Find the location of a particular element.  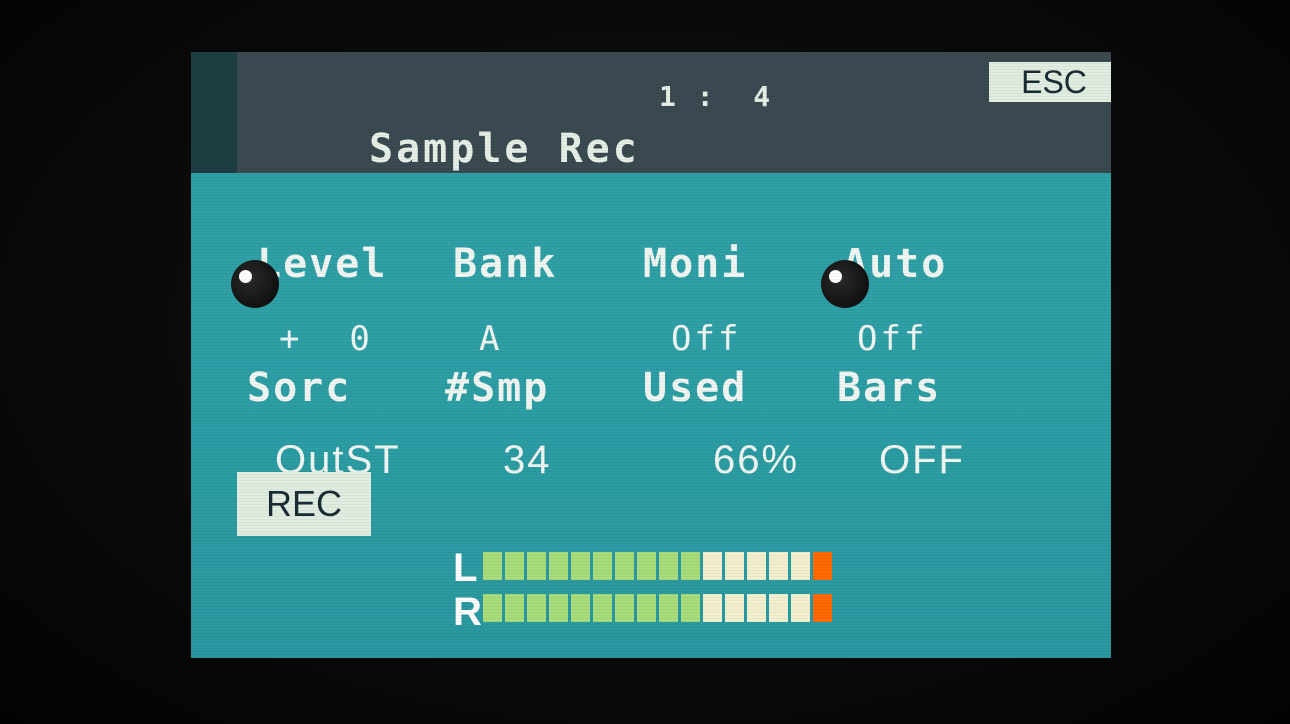

moni-label: Moni is located at coordinates (695, 264).